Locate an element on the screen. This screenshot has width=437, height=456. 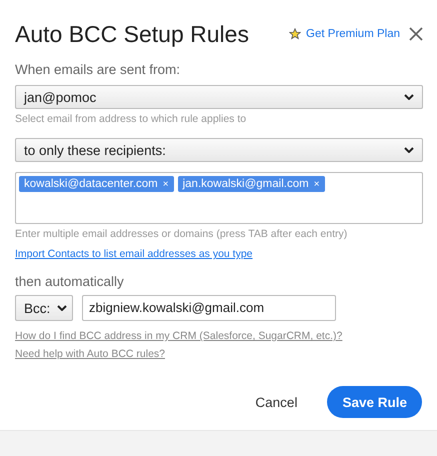
star-icon is located at coordinates (295, 34).